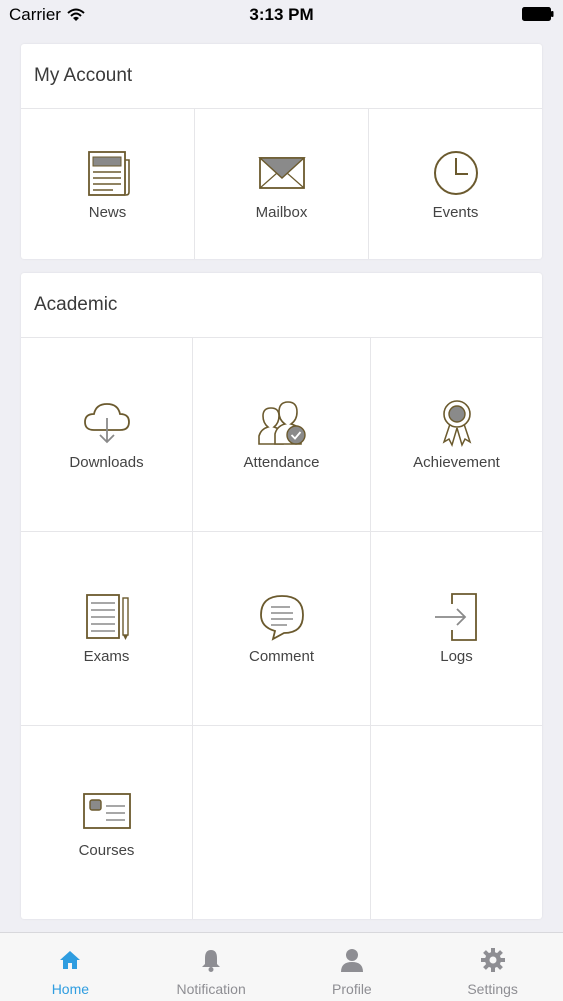 Image resolution: width=563 pixels, height=1001 pixels. Describe the element at coordinates (352, 989) in the screenshot. I see `tab-profile-label: Profile` at that location.